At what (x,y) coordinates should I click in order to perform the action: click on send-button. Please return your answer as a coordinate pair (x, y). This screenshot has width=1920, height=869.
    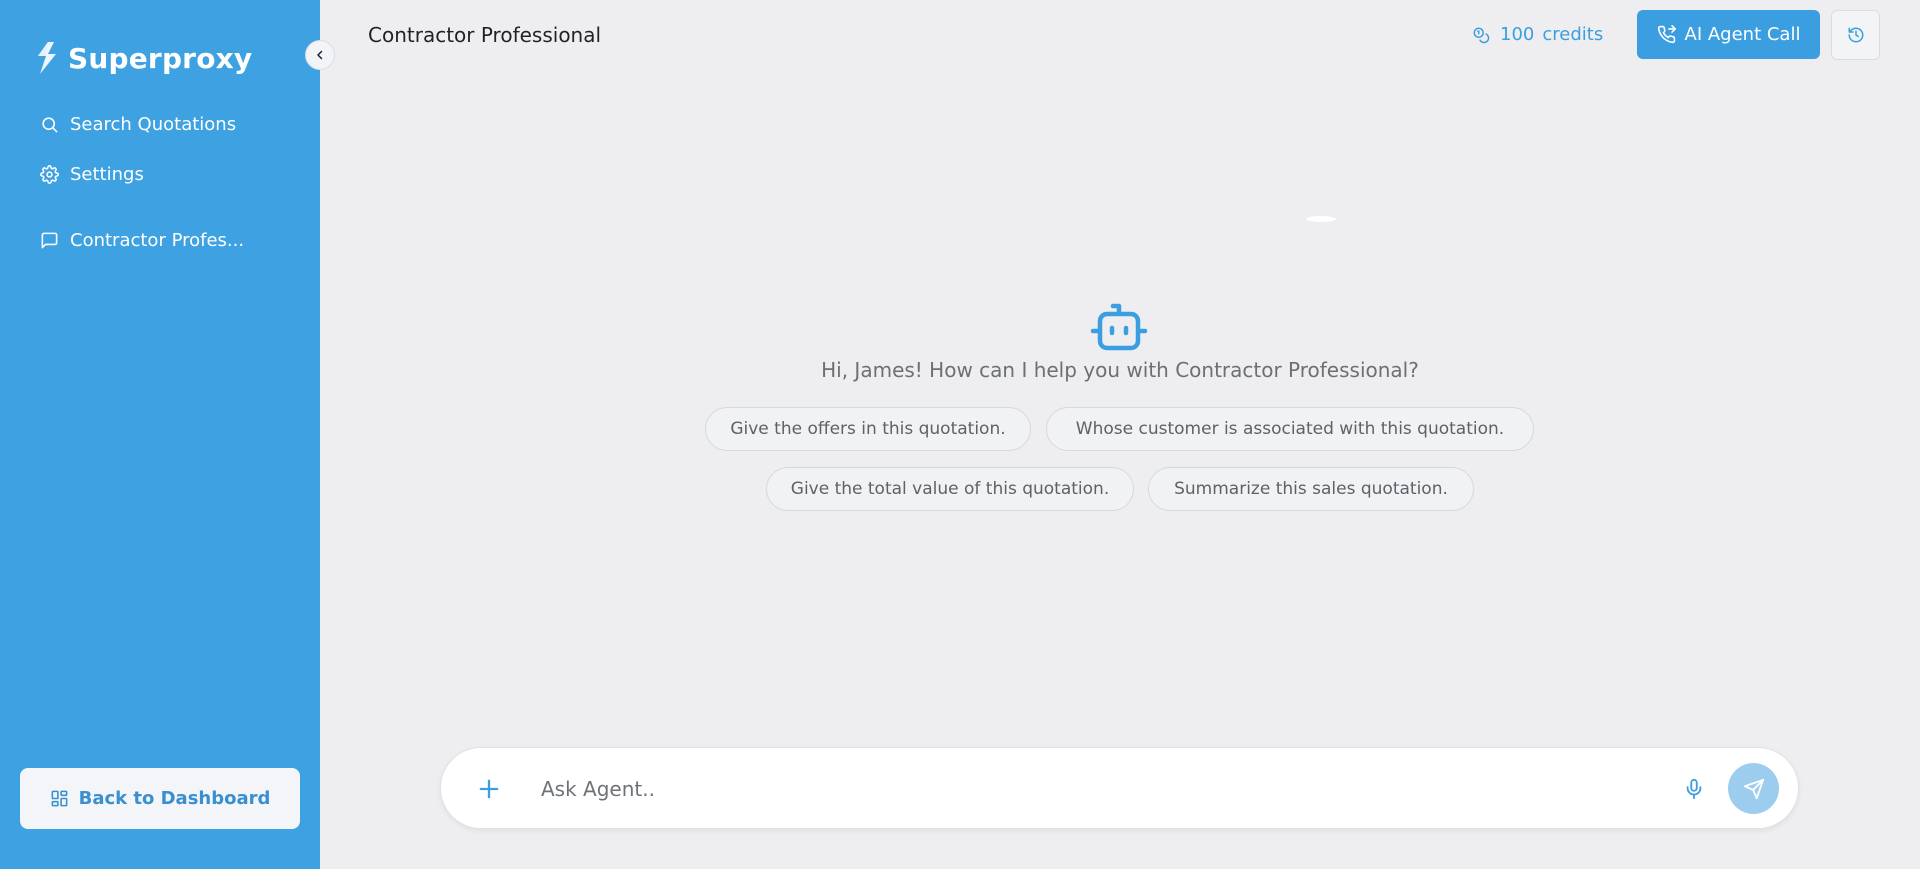
    Looking at the image, I should click on (1753, 788).